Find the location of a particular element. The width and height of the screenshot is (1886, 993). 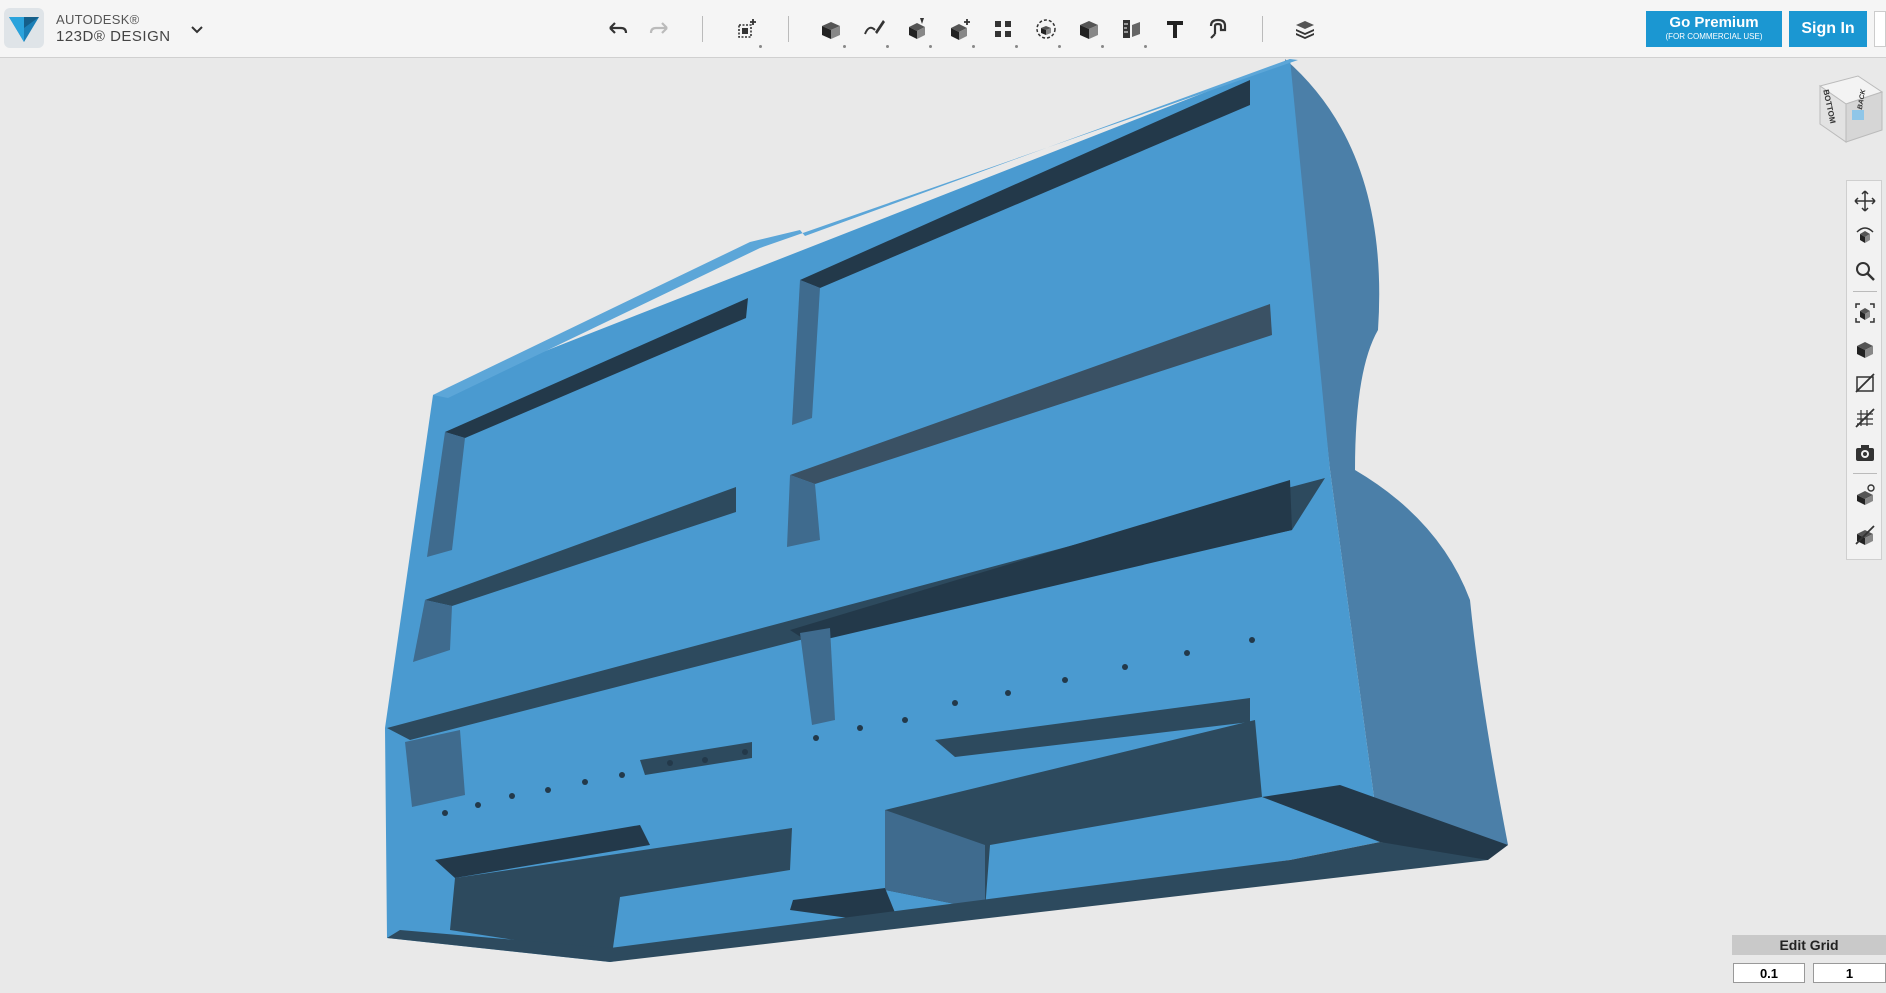

hide-sketch-icon is located at coordinates (1865, 383).